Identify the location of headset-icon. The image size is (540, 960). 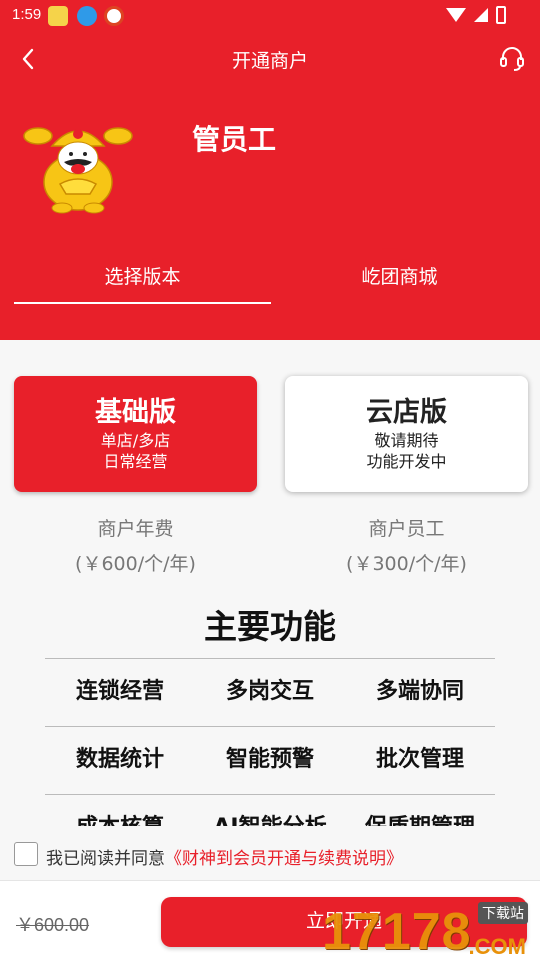
(512, 59).